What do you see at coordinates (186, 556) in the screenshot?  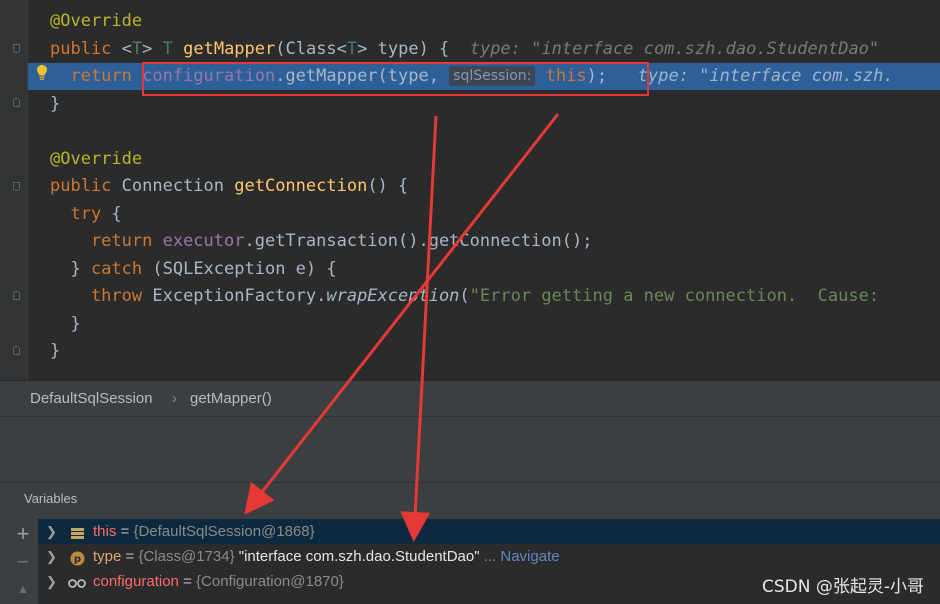 I see `variable-value: {Class@1734}` at bounding box center [186, 556].